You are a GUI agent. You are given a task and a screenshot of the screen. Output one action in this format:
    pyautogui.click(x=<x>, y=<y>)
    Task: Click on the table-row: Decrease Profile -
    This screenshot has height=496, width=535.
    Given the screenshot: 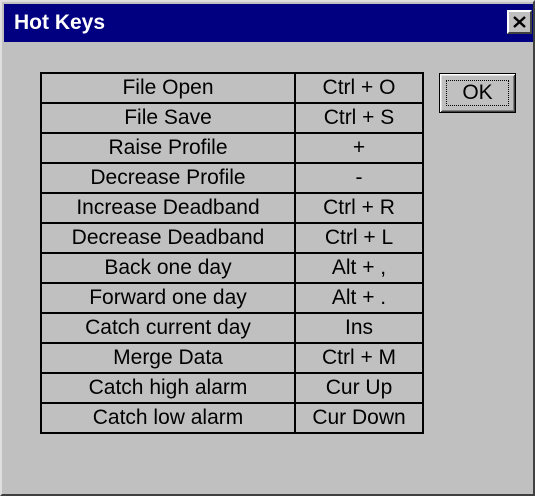 What is the action you would take?
    pyautogui.click(x=232, y=178)
    